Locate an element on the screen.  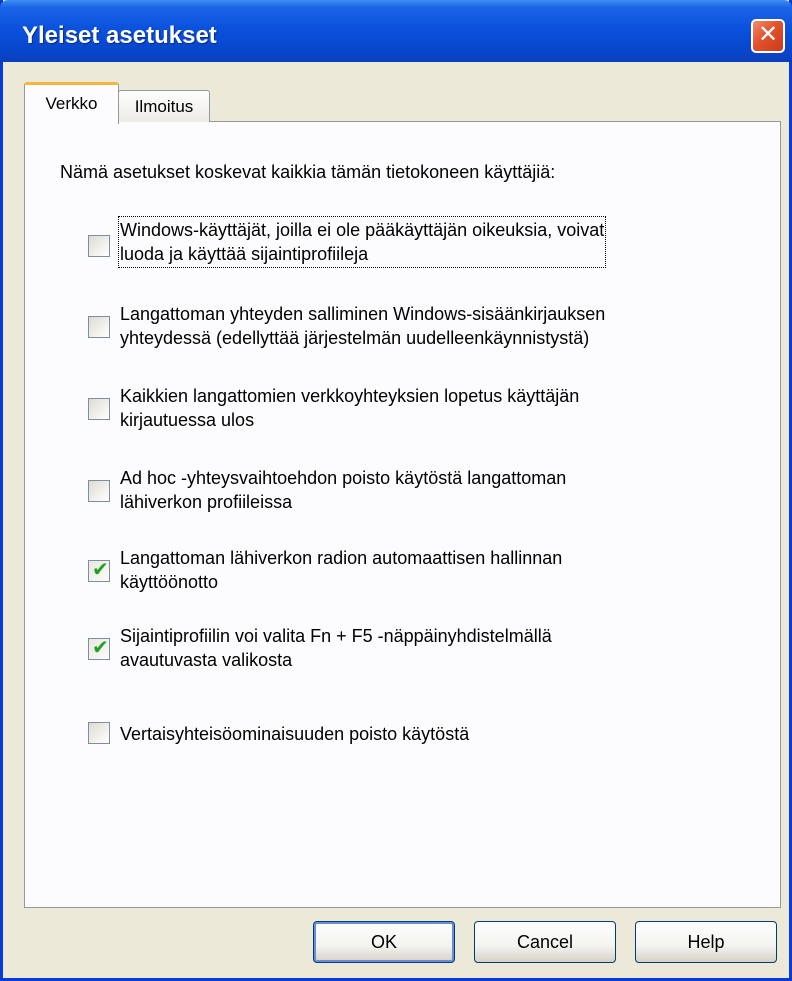
option-label-line: käyttöönotto is located at coordinates (169, 582).